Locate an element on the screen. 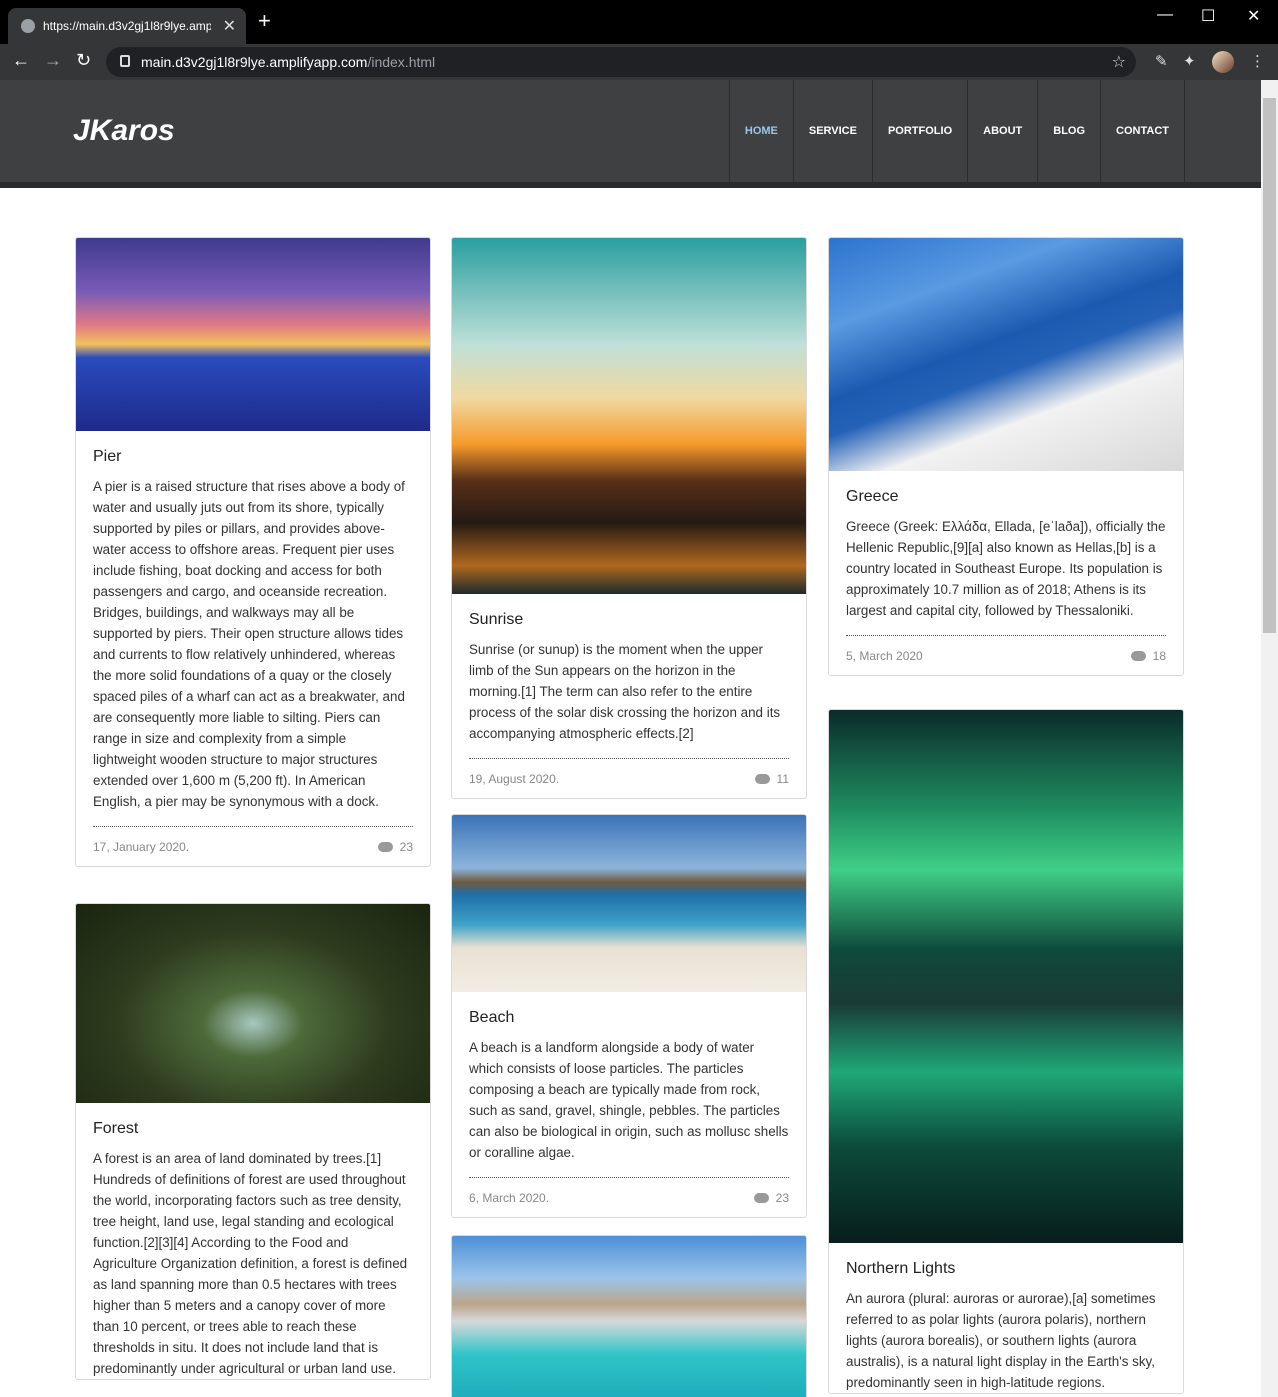 Image resolution: width=1278 pixels, height=1397 pixels. card-title: Greece is located at coordinates (1006, 497).